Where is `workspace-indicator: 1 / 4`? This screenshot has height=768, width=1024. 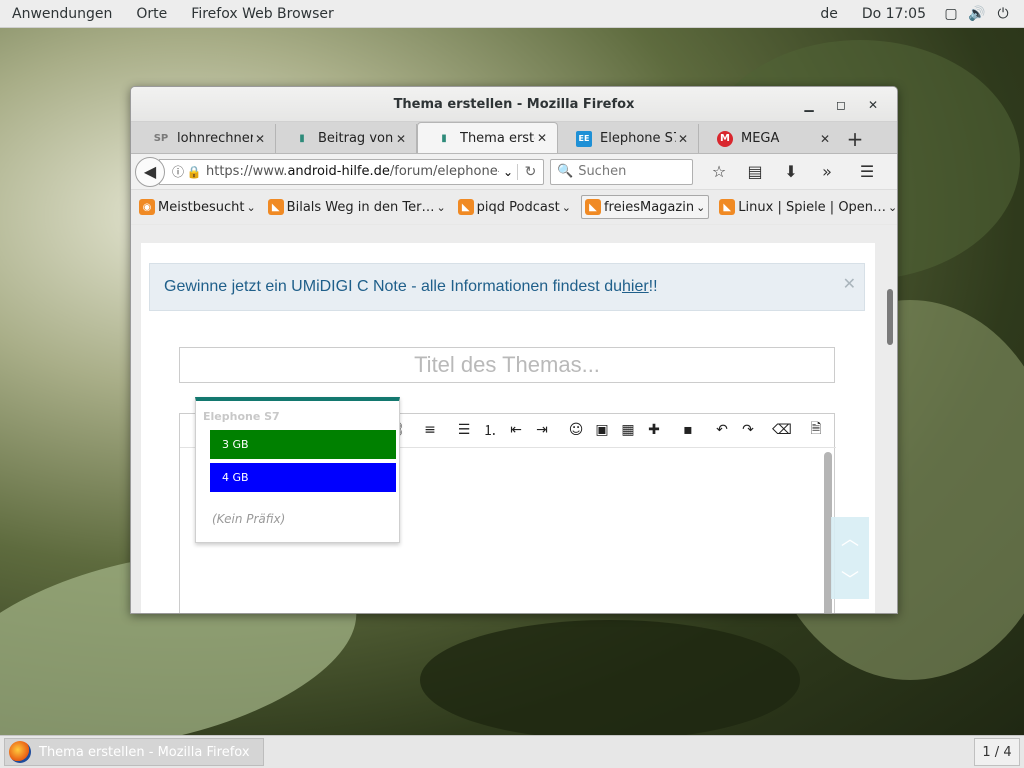 workspace-indicator: 1 / 4 is located at coordinates (997, 752).